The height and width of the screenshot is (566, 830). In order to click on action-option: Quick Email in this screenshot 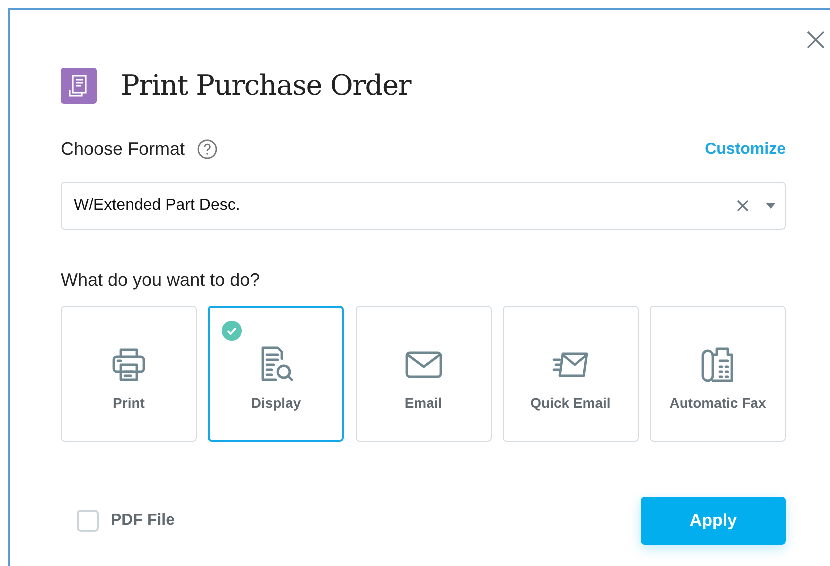, I will do `click(570, 374)`.